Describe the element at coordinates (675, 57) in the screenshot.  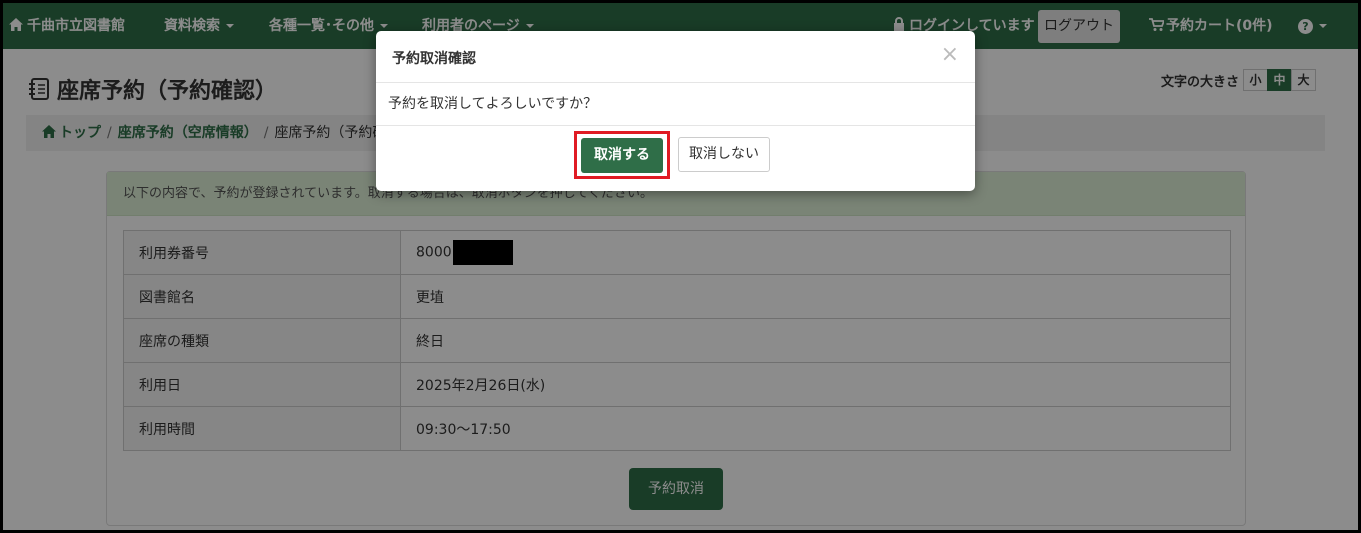
I see `dialog-header: 予約取消確認 ×` at that location.